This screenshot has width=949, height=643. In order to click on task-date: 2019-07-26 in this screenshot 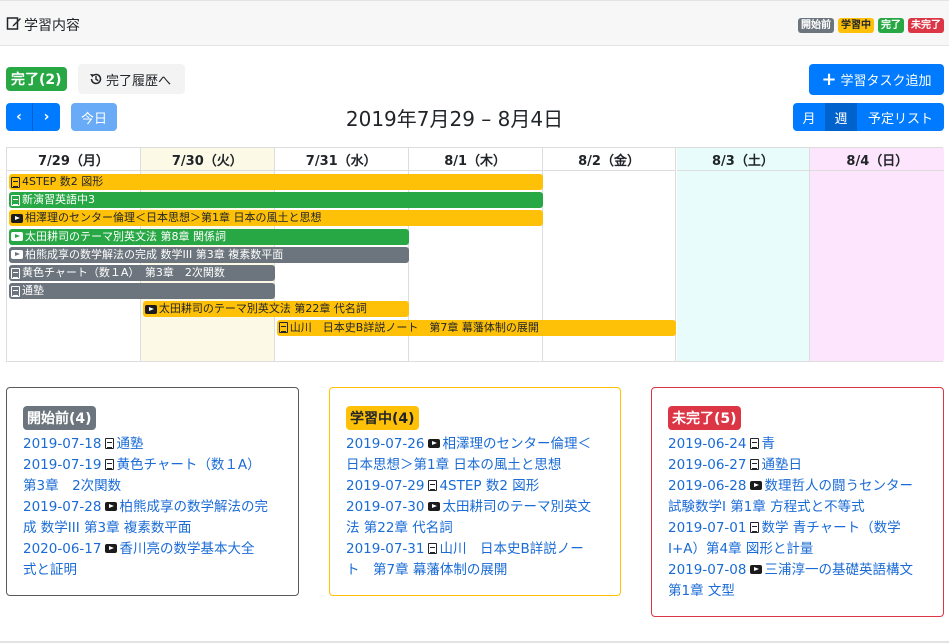, I will do `click(385, 444)`.